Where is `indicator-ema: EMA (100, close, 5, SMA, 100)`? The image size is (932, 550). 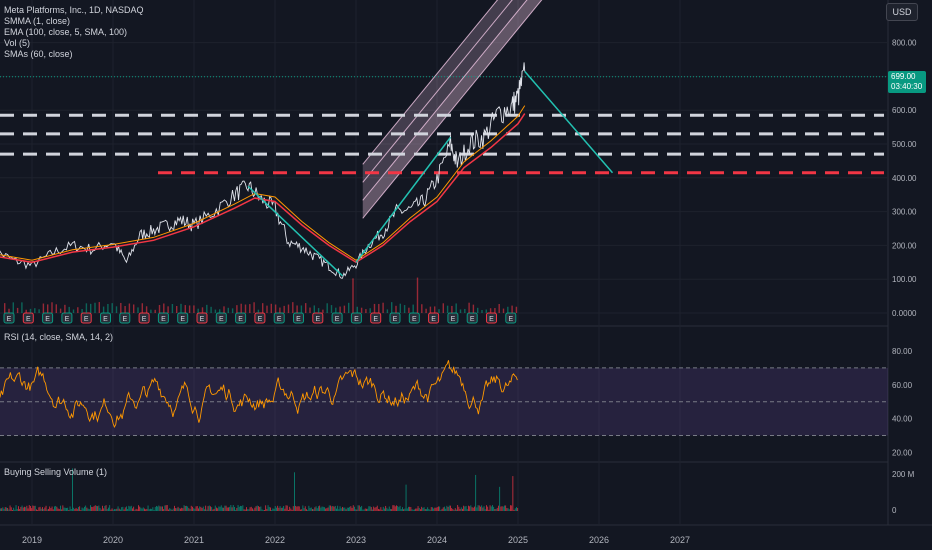 indicator-ema: EMA (100, close, 5, SMA, 100) is located at coordinates (74, 32).